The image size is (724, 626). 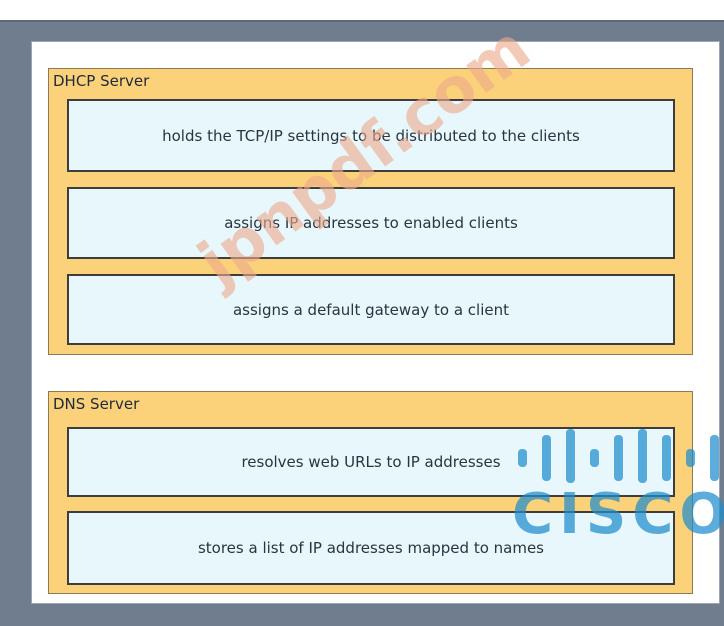 What do you see at coordinates (96, 404) in the screenshot?
I see `dns-server-title: DNS Server` at bounding box center [96, 404].